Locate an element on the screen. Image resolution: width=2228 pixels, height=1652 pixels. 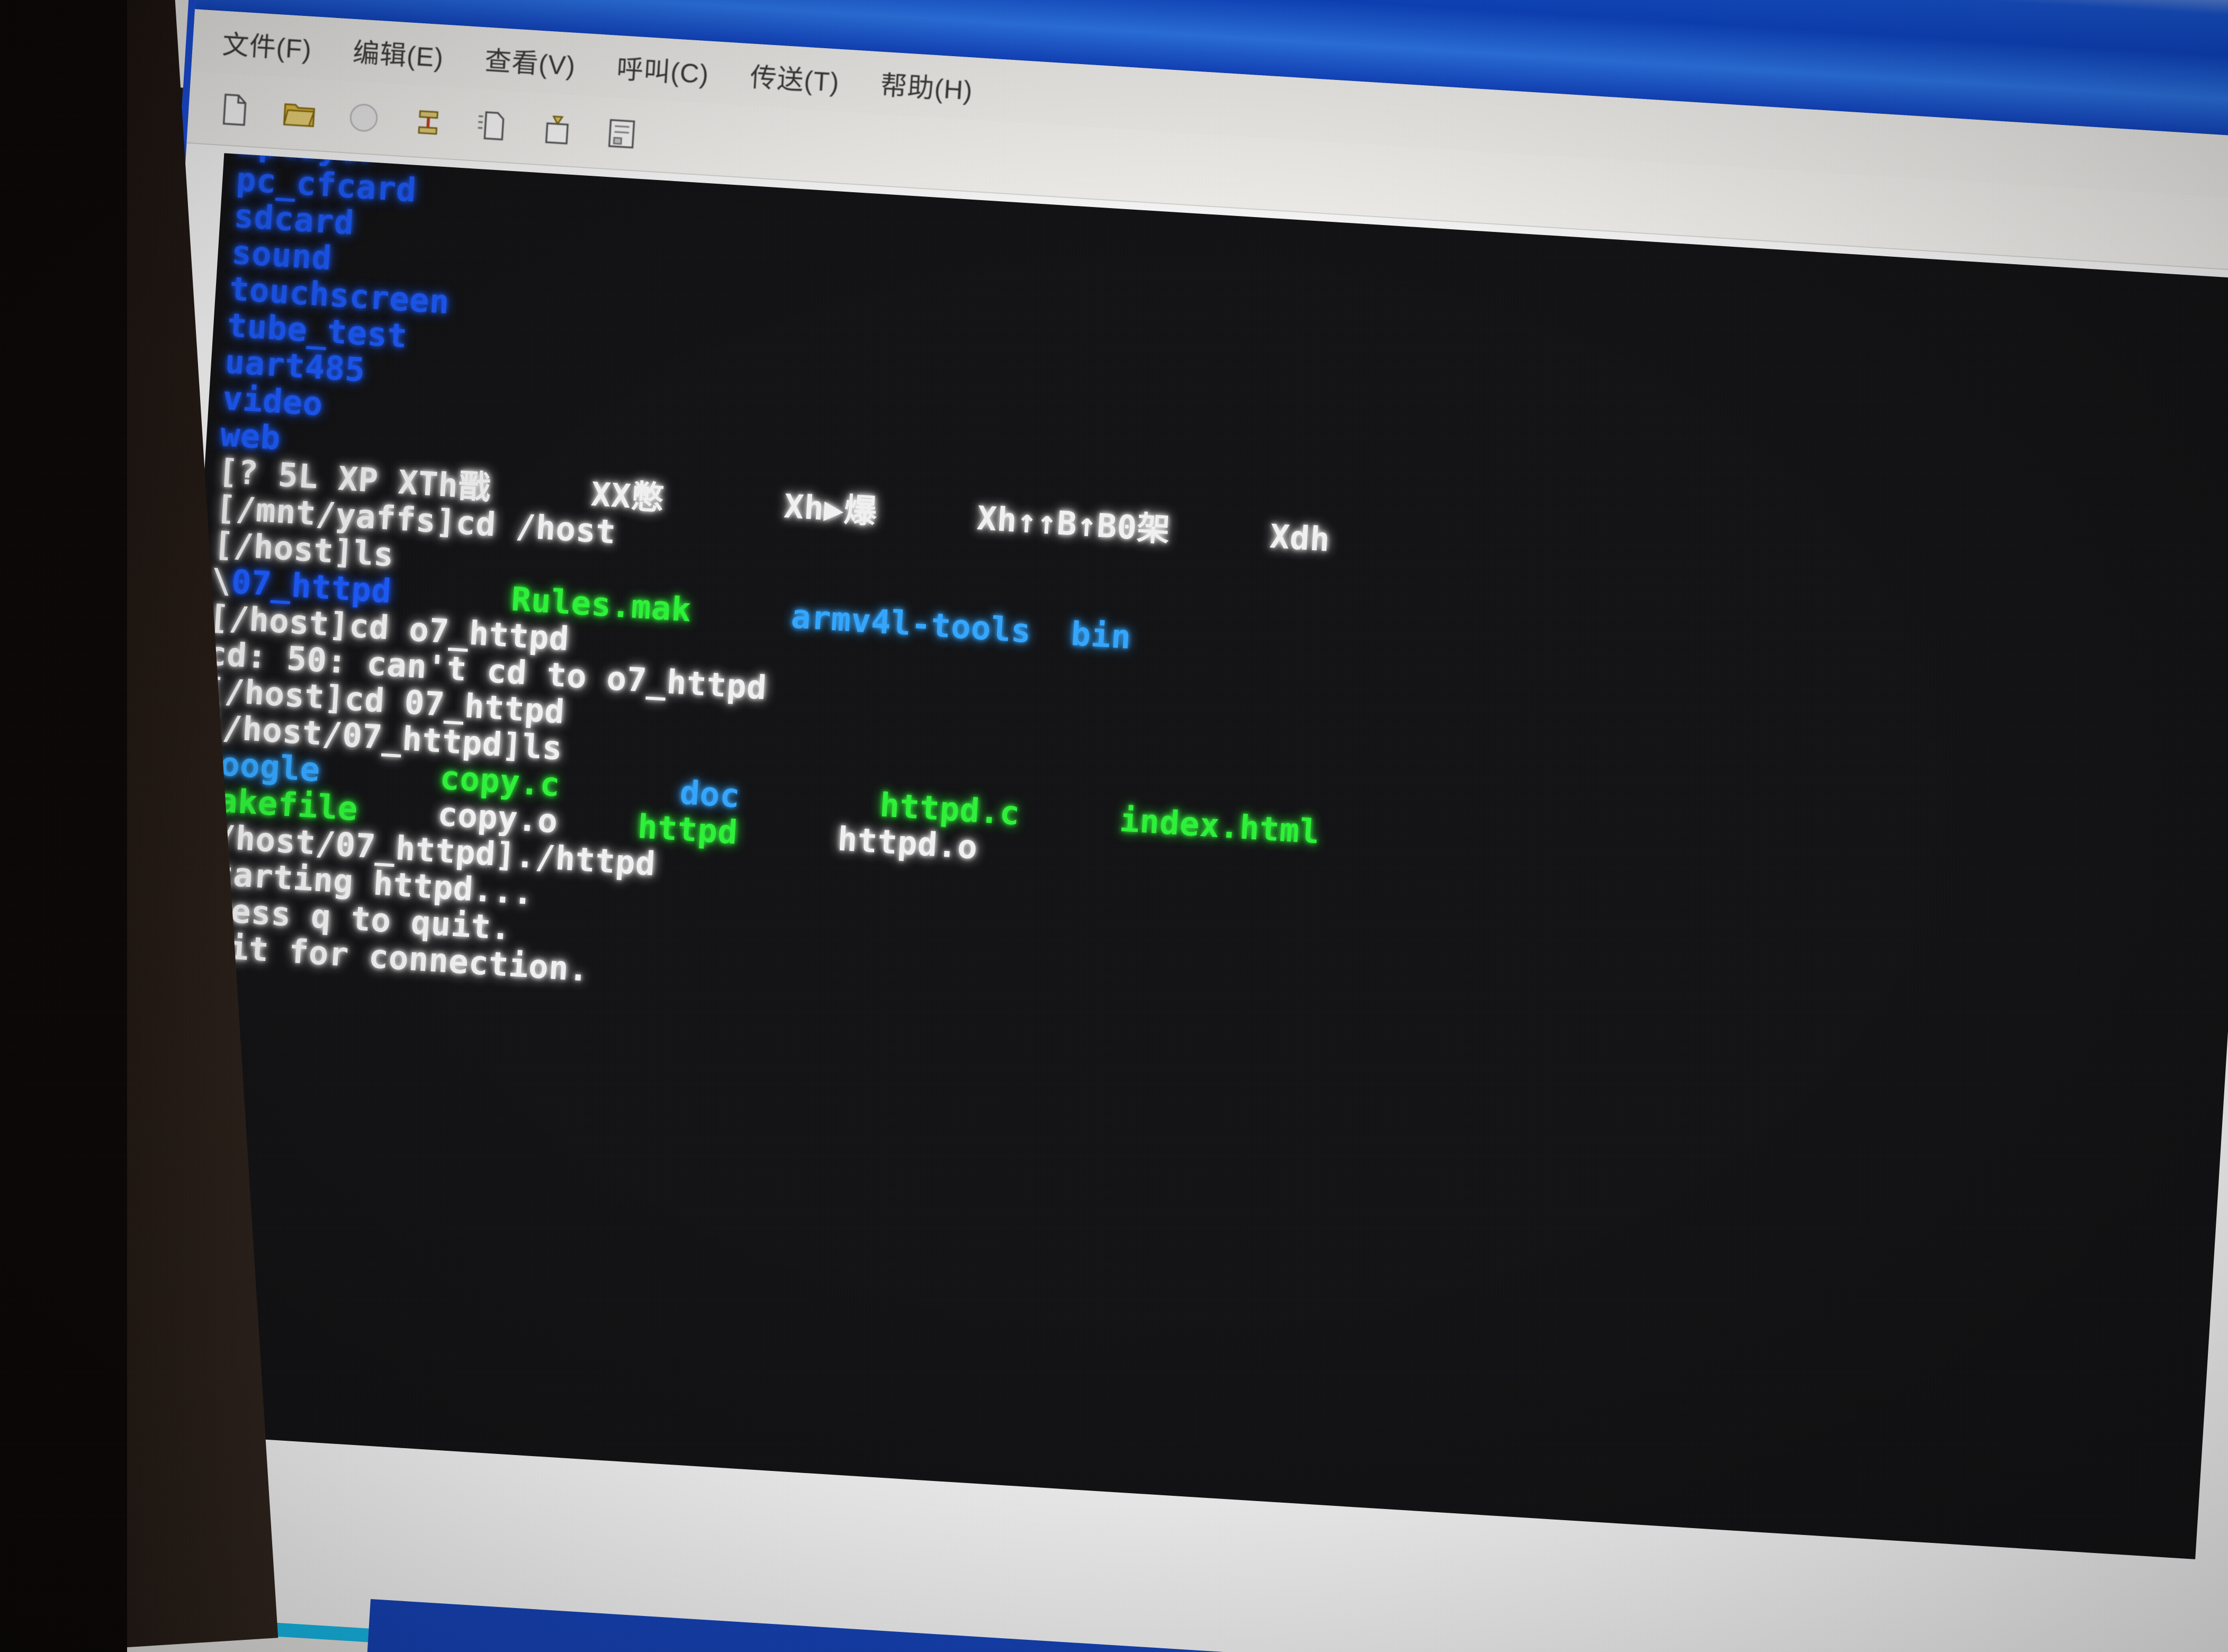
titlebar-gloss is located at coordinates (1215, 11).